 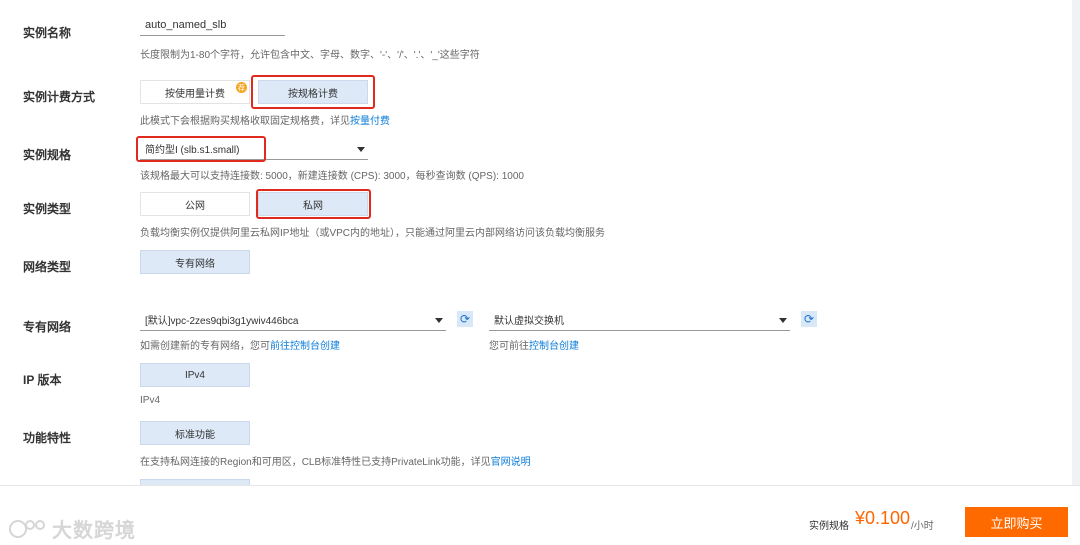 What do you see at coordinates (201, 149) in the screenshot?
I see `highlight-spec` at bounding box center [201, 149].